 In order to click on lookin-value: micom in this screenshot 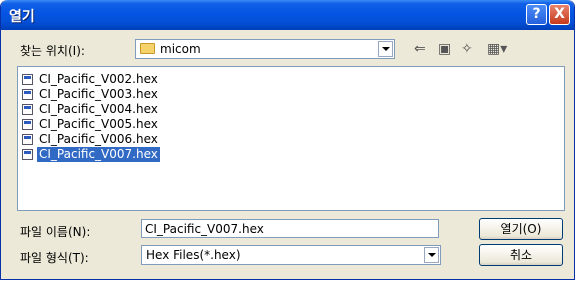, I will do `click(180, 49)`.